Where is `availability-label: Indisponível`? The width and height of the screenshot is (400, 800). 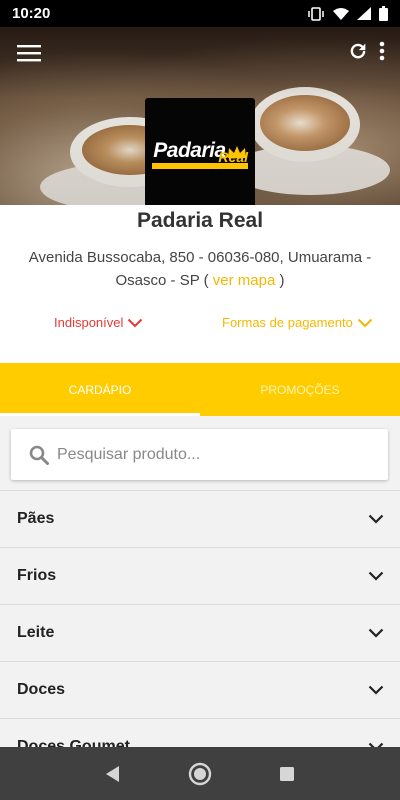 availability-label: Indisponível is located at coordinates (89, 322).